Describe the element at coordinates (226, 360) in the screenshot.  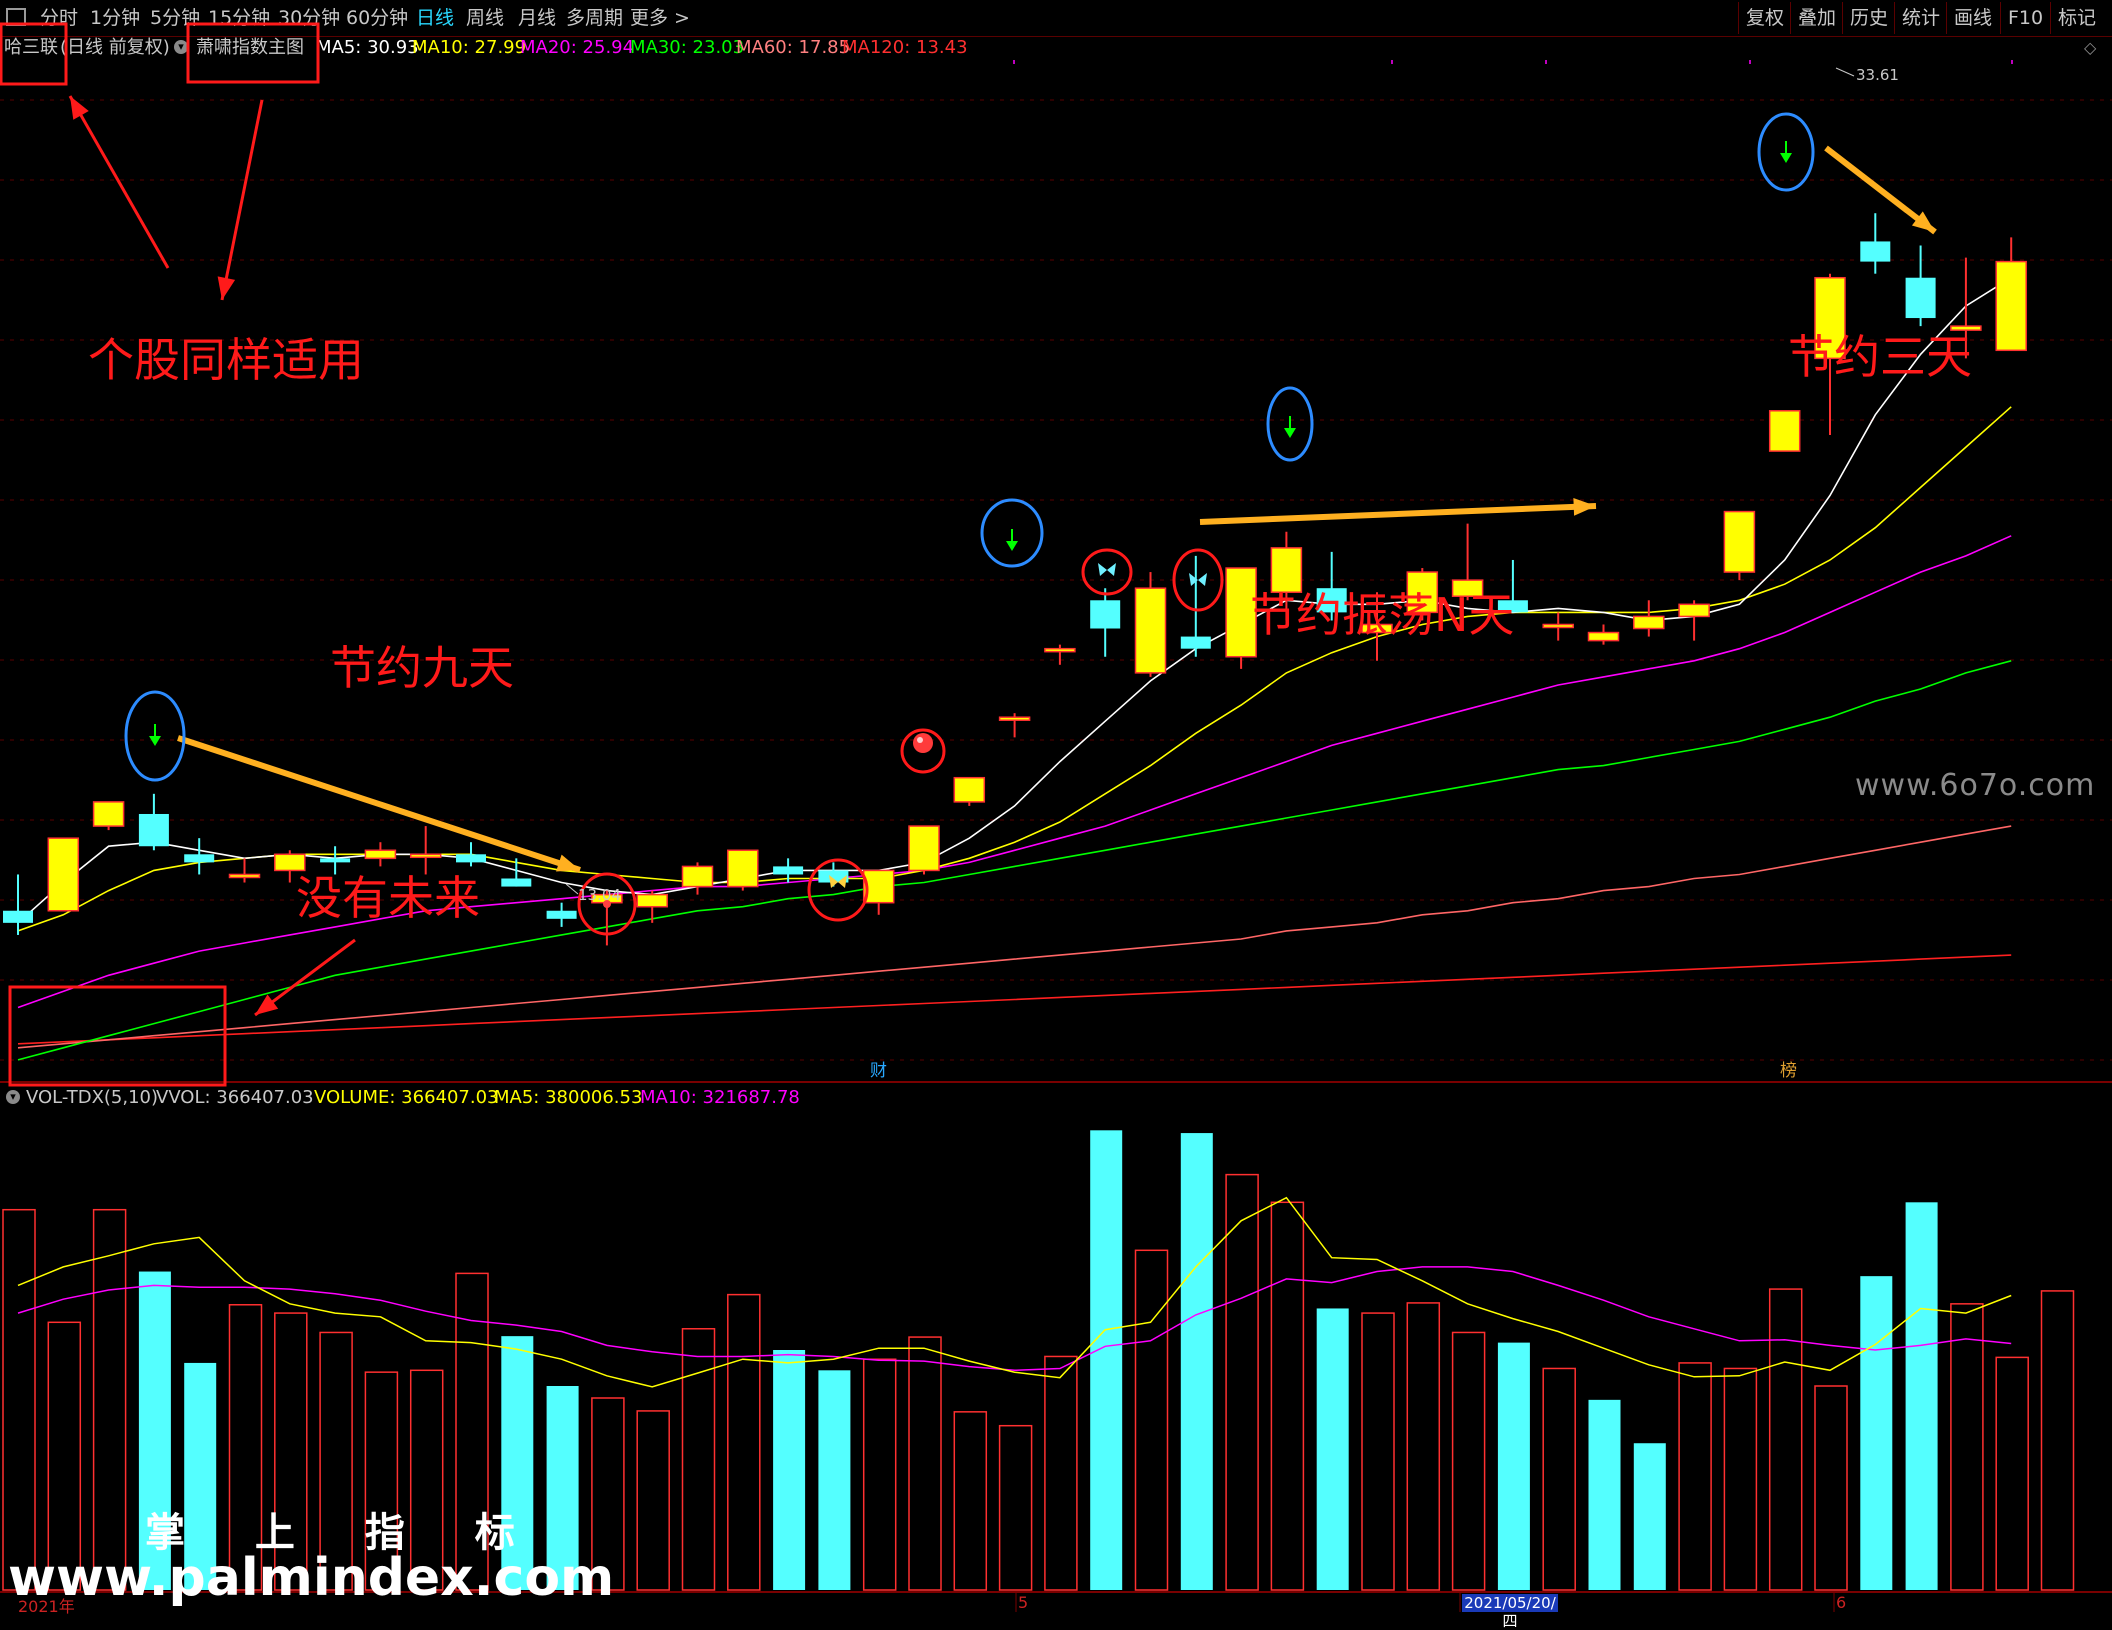
I see `annotation-stock-applicable: 个股同样适用` at that location.